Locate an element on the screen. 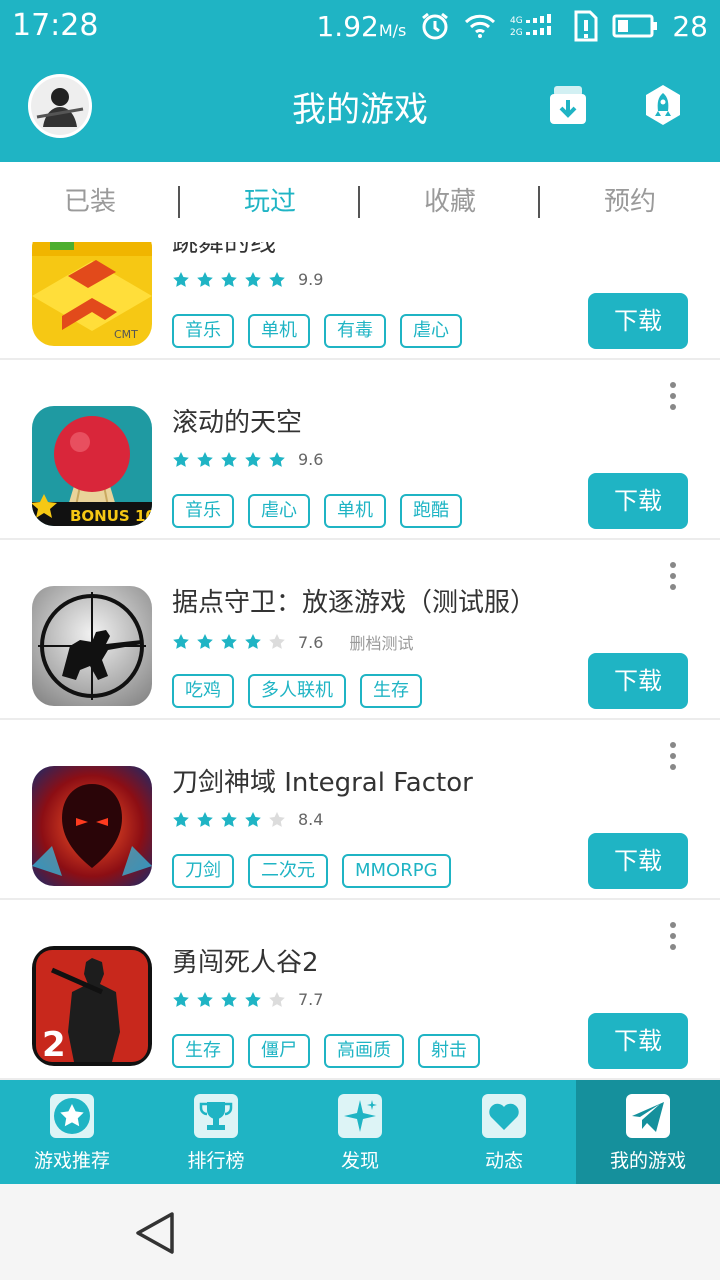  battery-icon is located at coordinates (635, 26).